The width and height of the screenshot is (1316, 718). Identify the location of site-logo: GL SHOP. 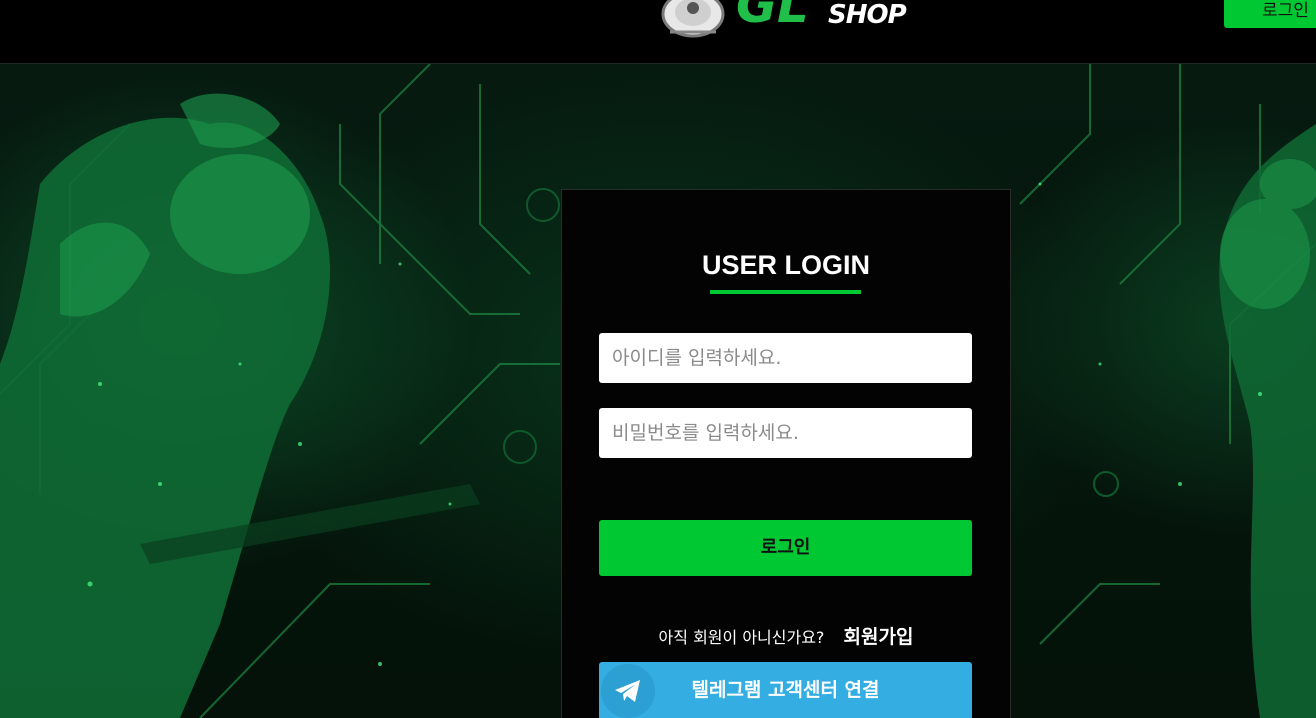
(790, 19).